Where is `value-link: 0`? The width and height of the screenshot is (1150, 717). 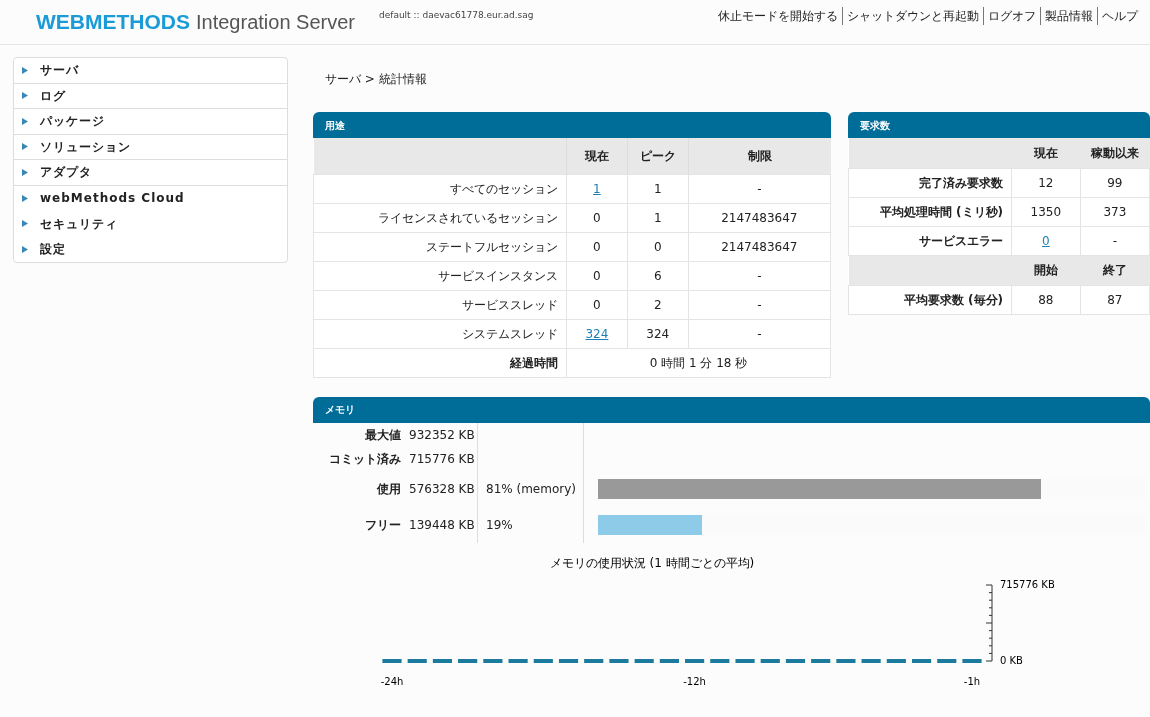 value-link: 0 is located at coordinates (1046, 240).